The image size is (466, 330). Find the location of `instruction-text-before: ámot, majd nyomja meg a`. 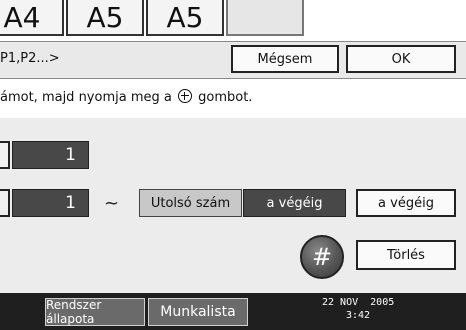

instruction-text-before: ámot, majd nyomja meg a is located at coordinates (86, 97).